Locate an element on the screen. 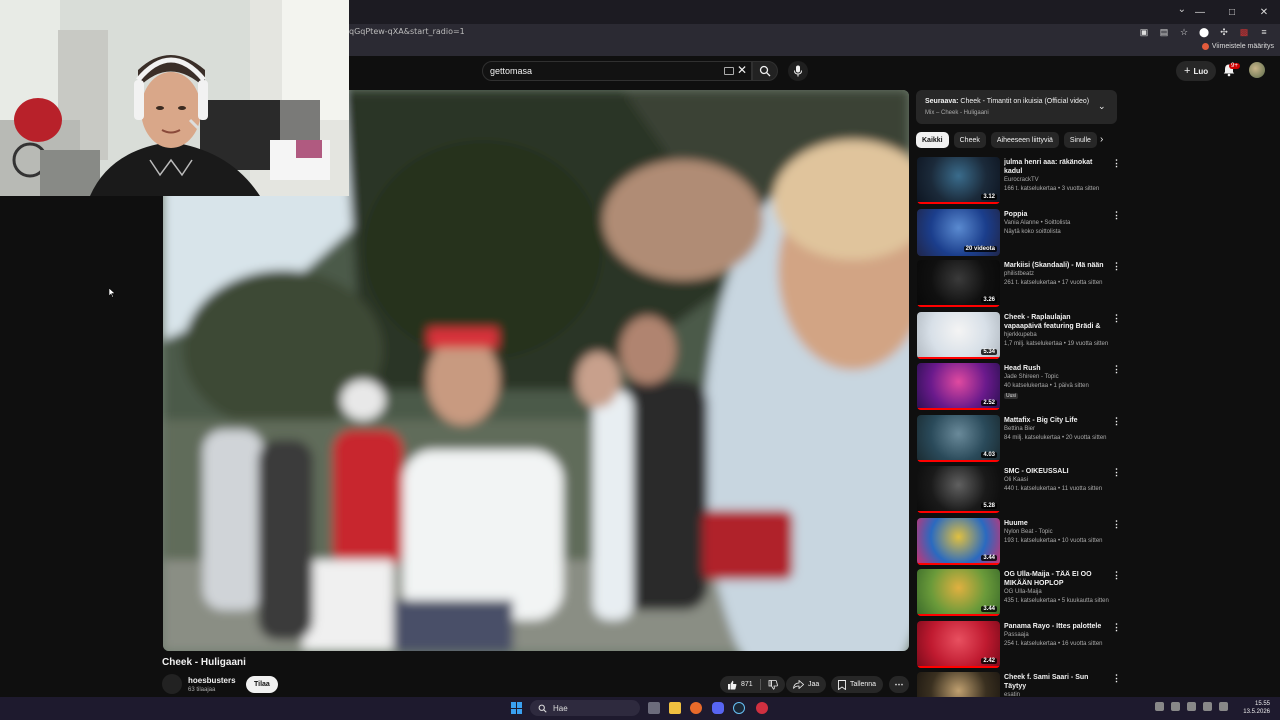 The image size is (1280, 720). keyboard-icon is located at coordinates (729, 71).